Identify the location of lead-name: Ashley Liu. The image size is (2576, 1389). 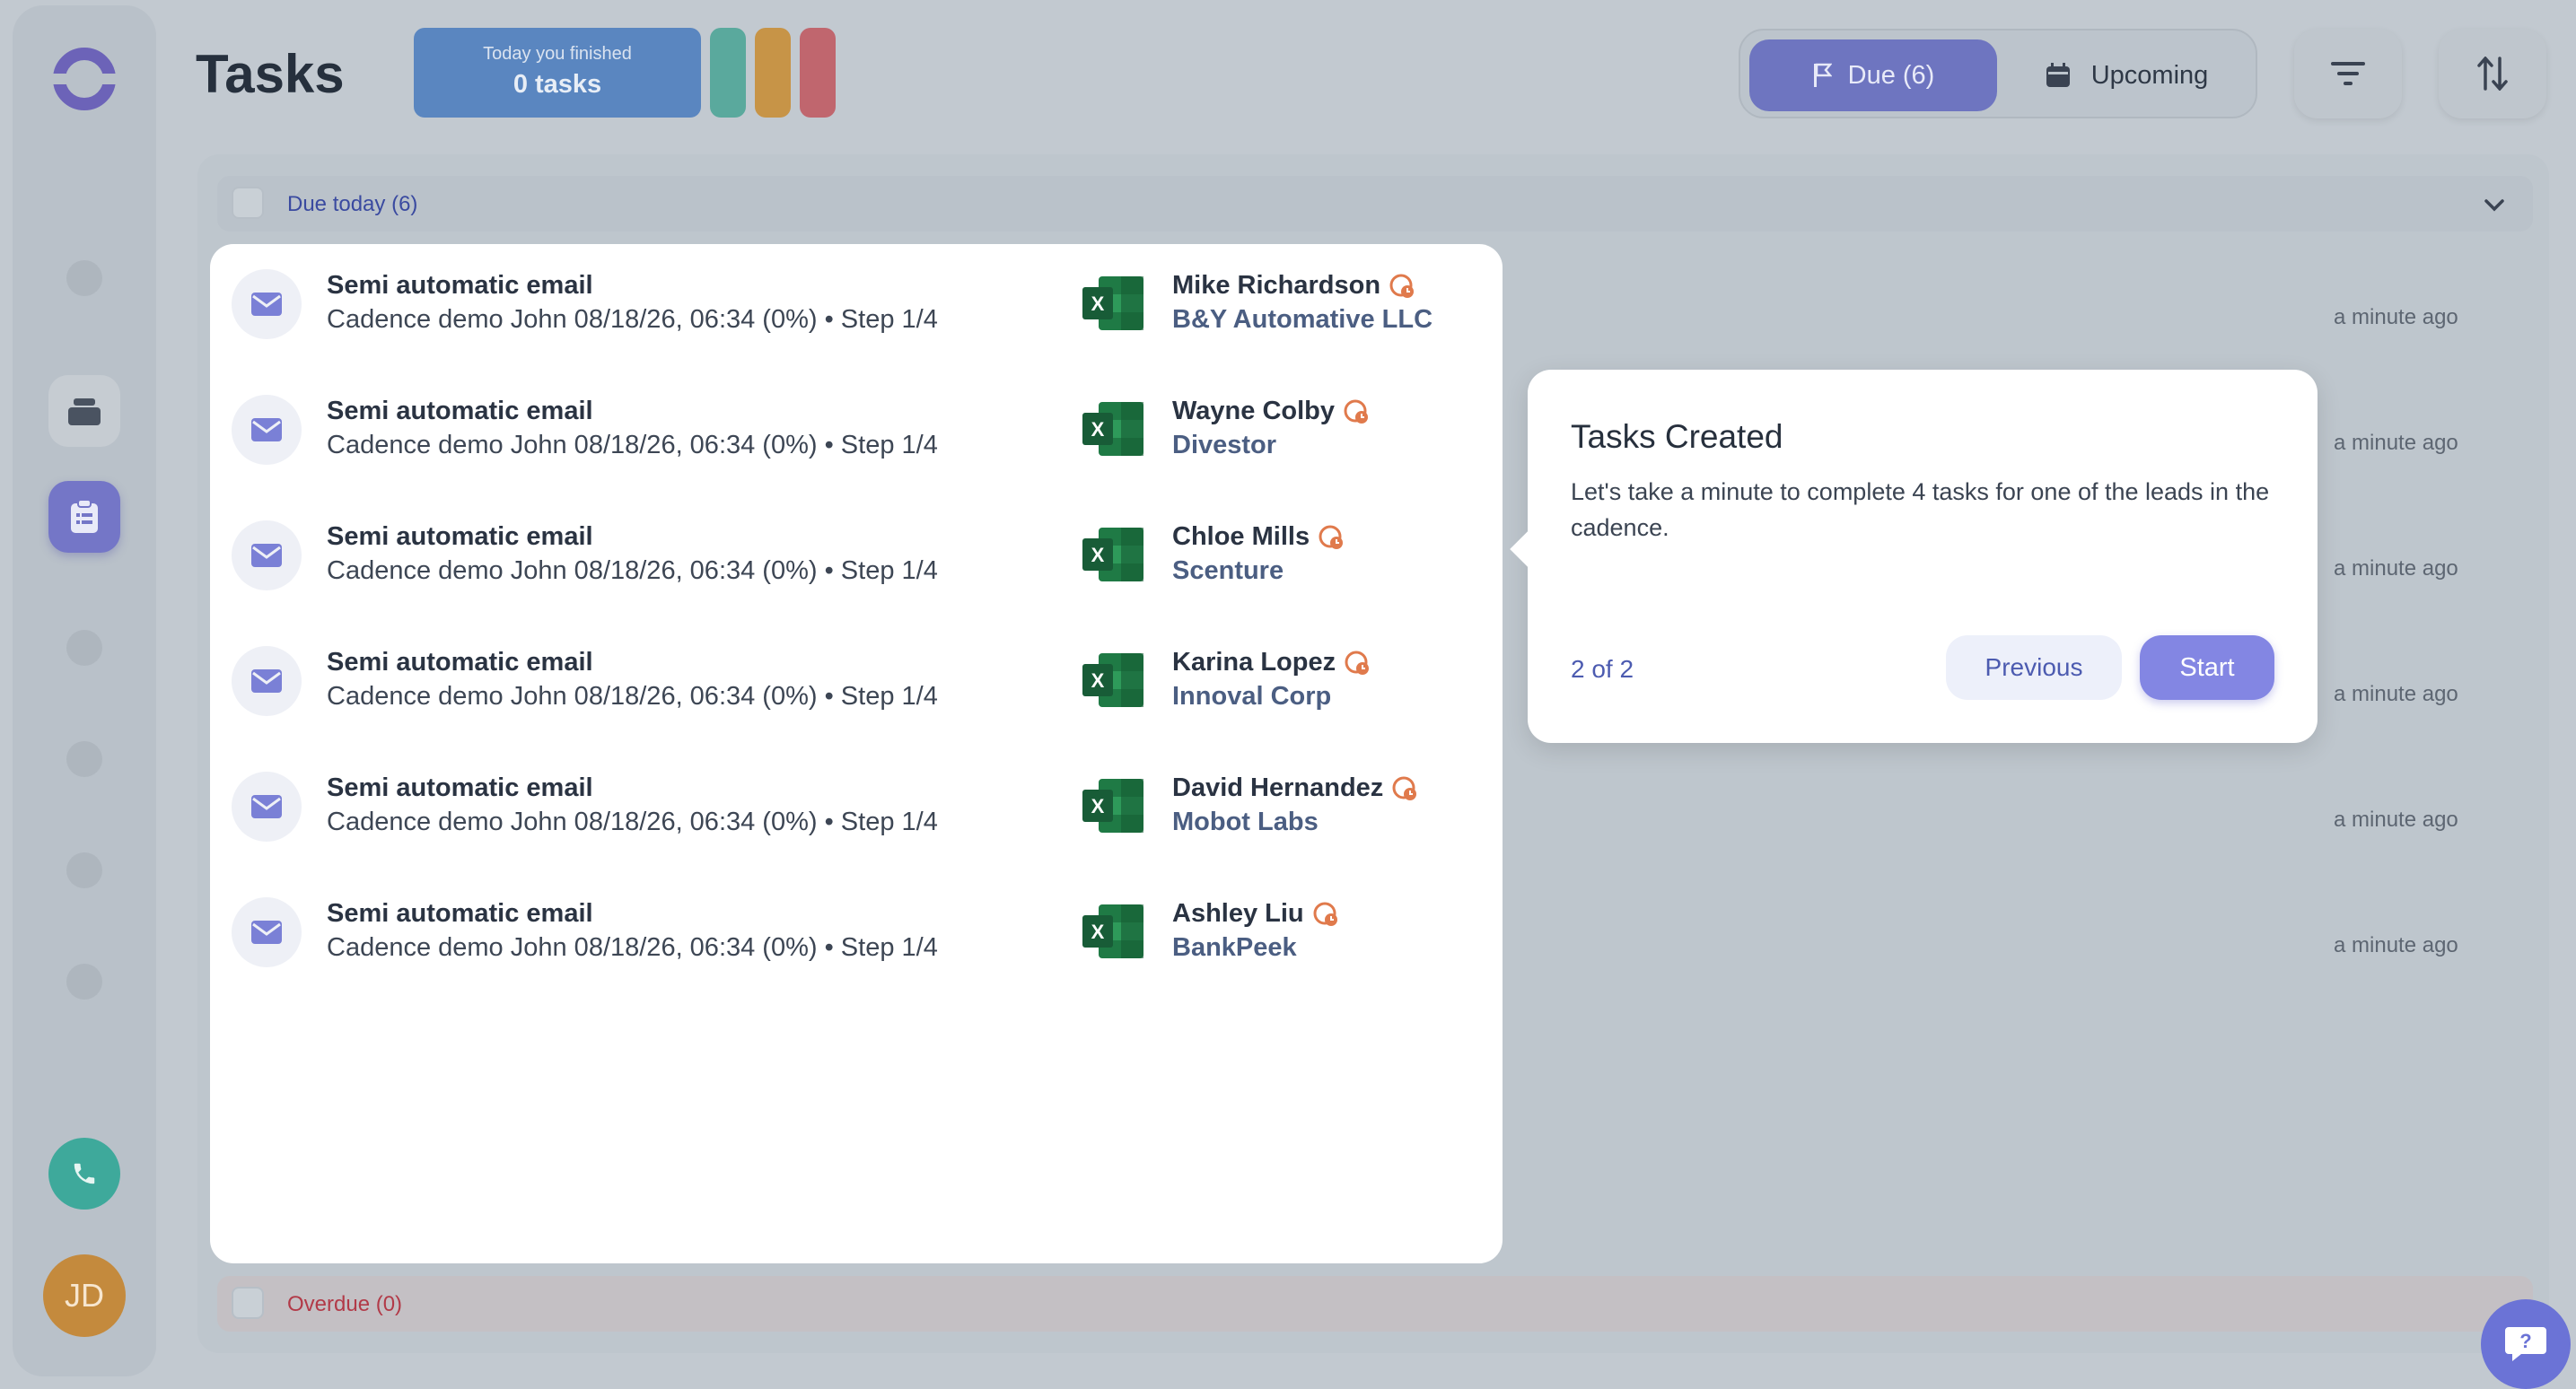
(1255, 914).